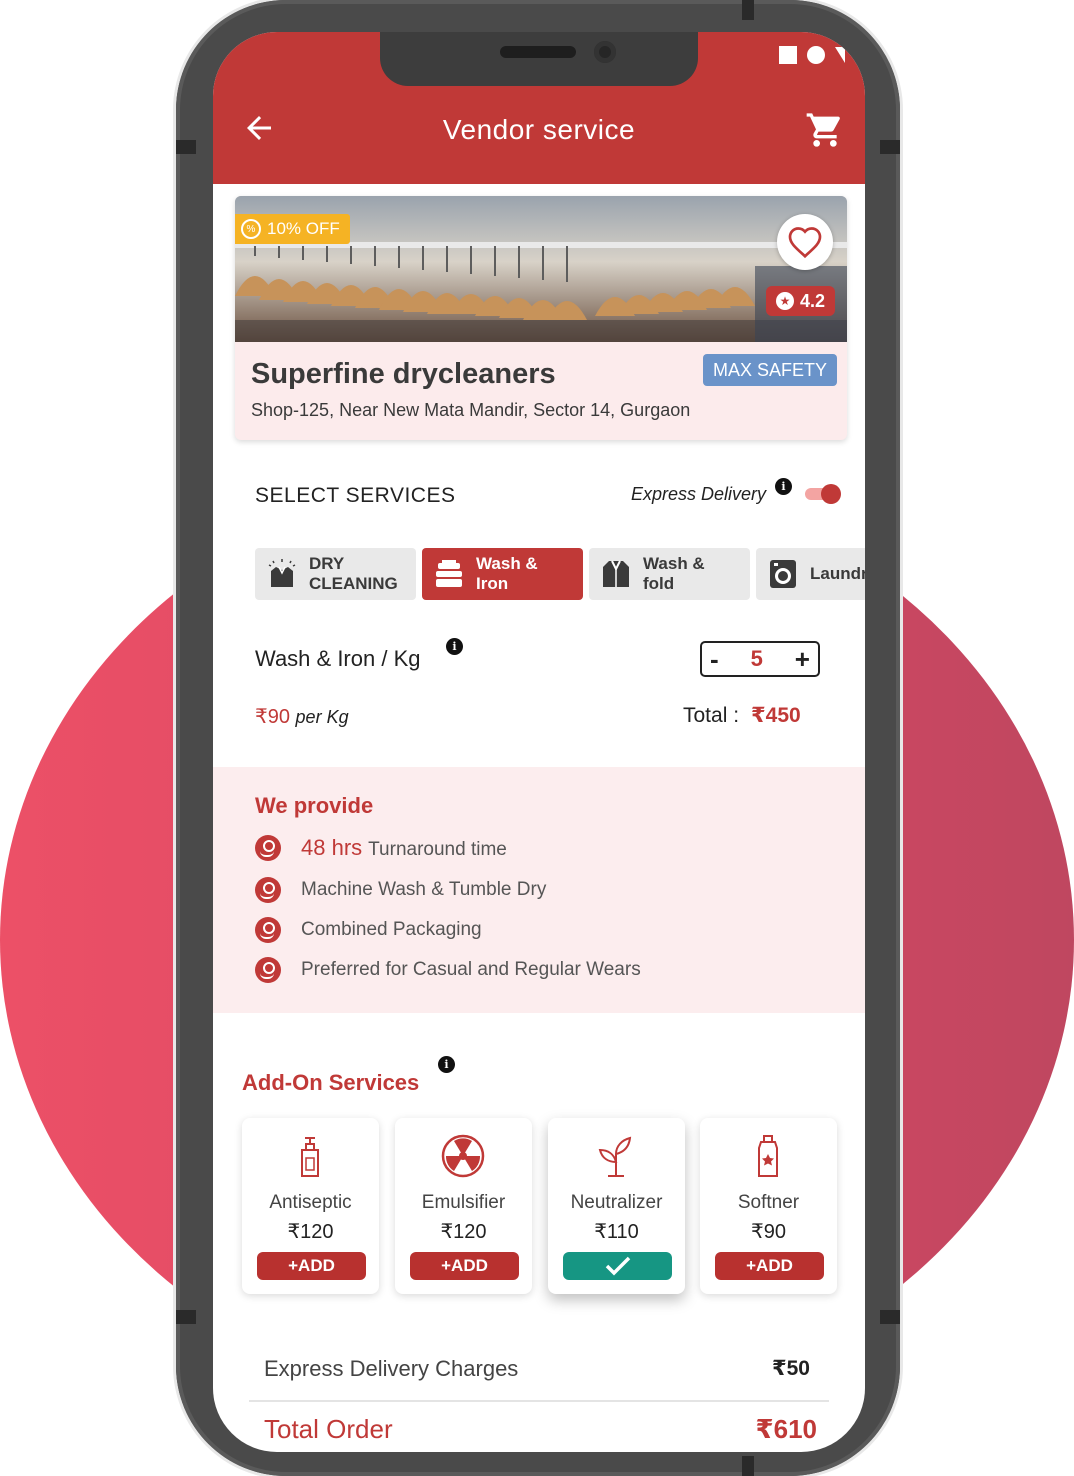 This screenshot has width=1074, height=1476. What do you see at coordinates (768, 1232) in the screenshot?
I see `addon-price: ₹90` at bounding box center [768, 1232].